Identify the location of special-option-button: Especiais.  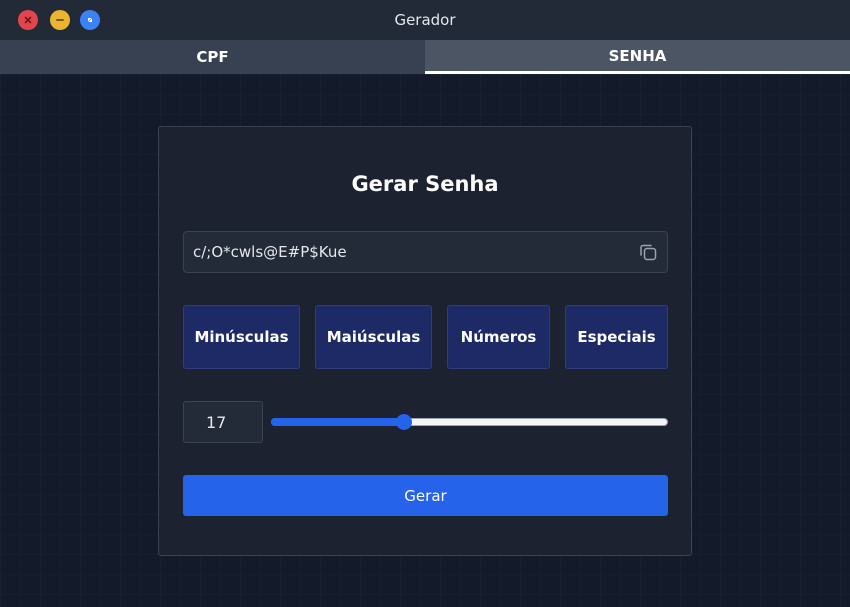
(616, 337).